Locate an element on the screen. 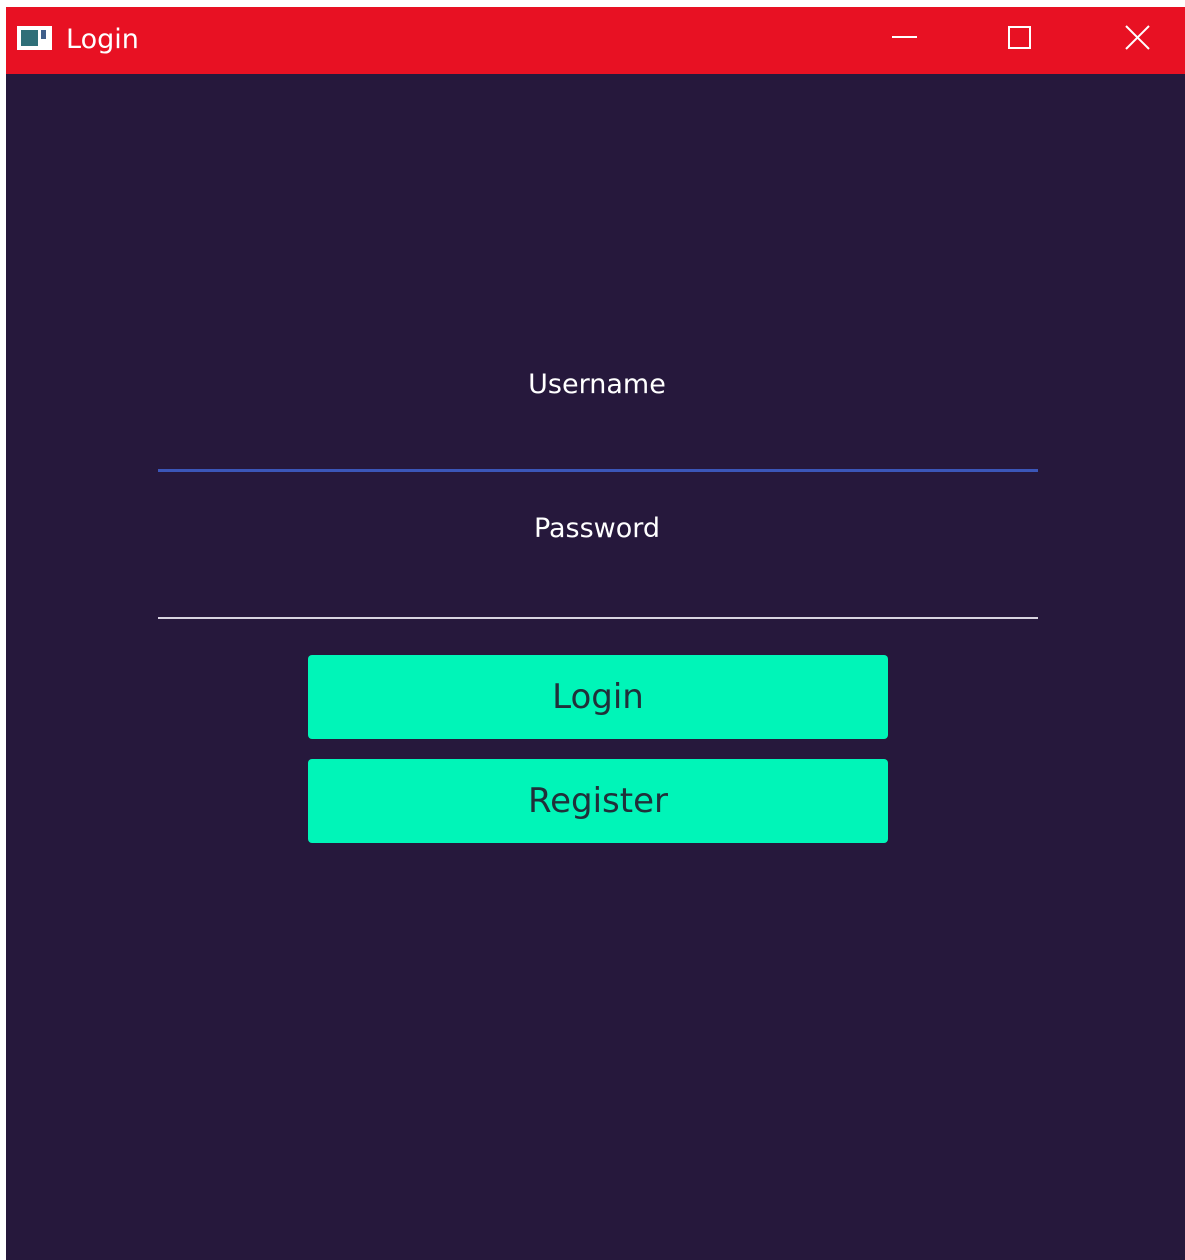 This screenshot has height=1260, width=1185. minimize-button is located at coordinates (904, 40).